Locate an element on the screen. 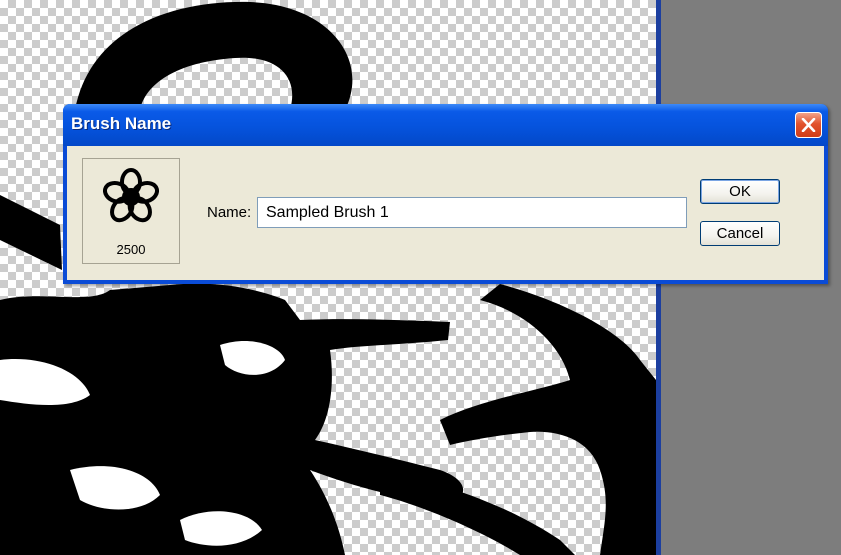  close-icon is located at coordinates (808, 125).